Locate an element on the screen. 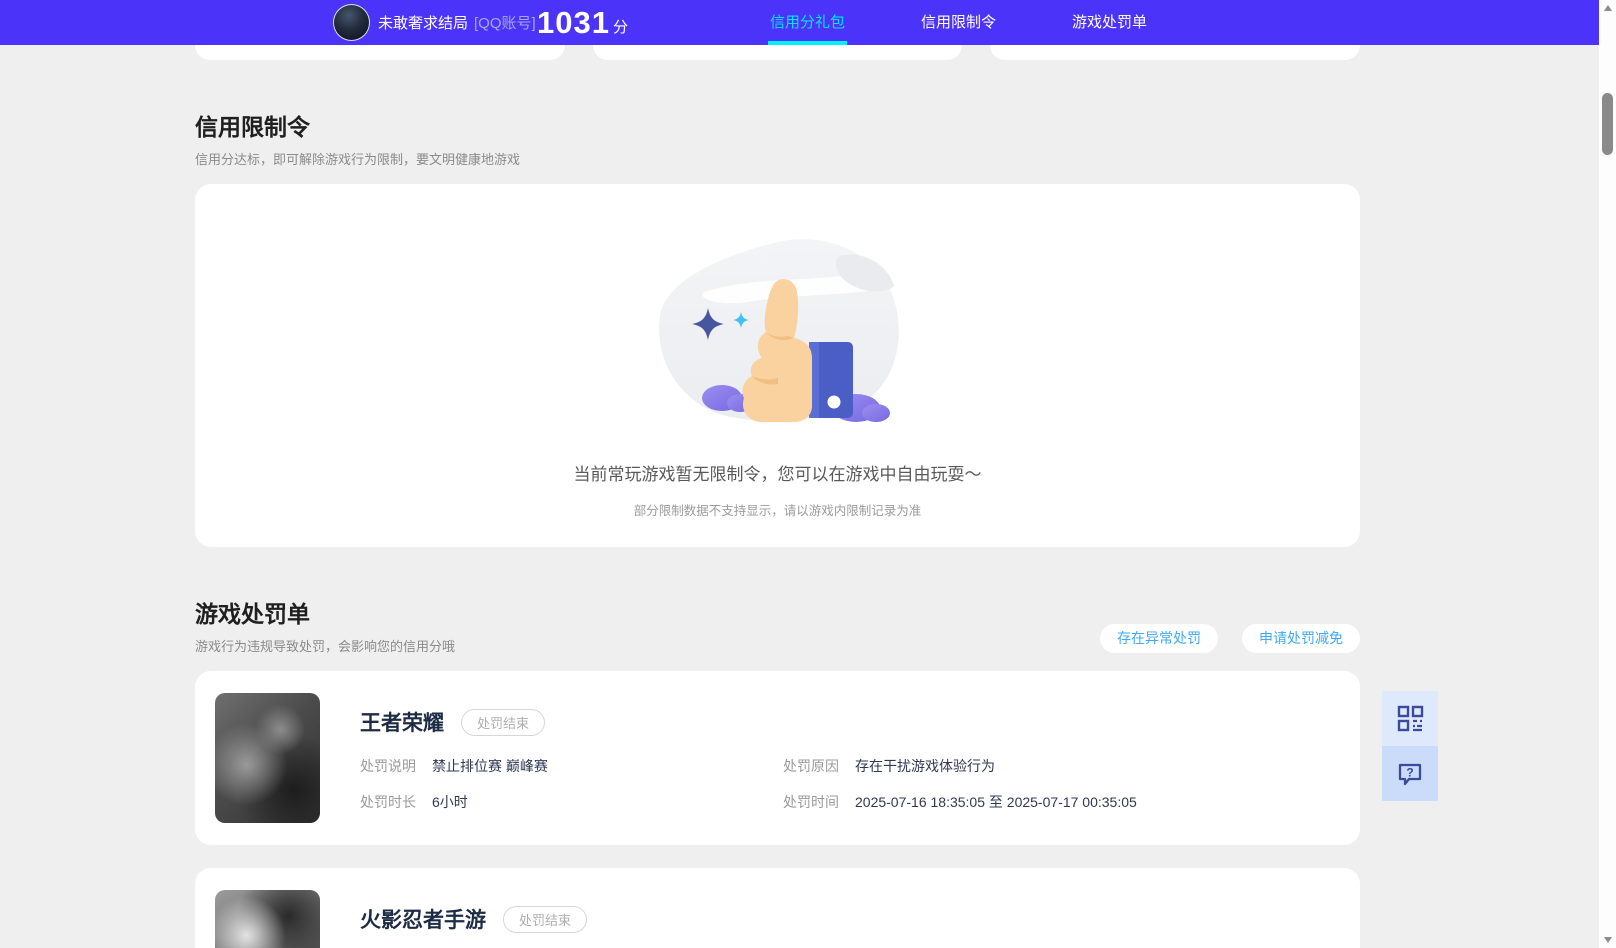 Image resolution: width=1616 pixels, height=948 pixels. restriction-empty-text: 当前常玩游戏暂无限制令，您可以在游戏中自由玩耍～ is located at coordinates (777, 474).